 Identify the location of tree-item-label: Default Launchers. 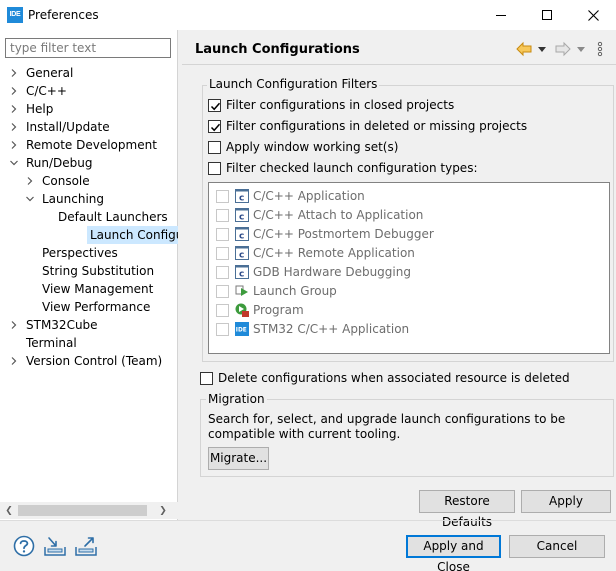
(113, 217).